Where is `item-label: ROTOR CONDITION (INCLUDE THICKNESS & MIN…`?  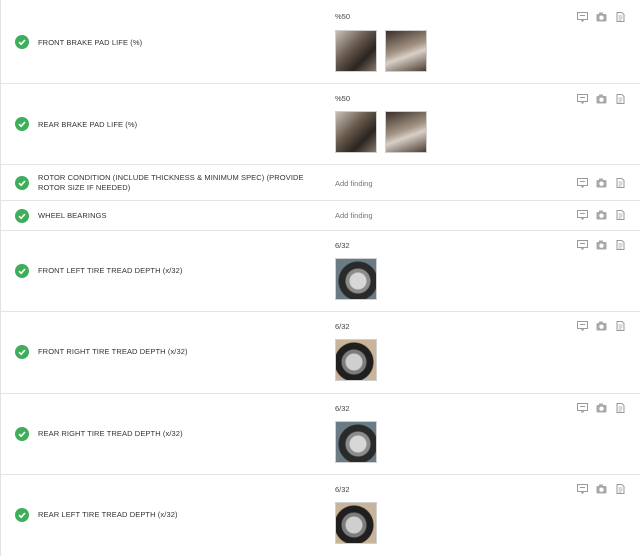 item-label: ROTOR CONDITION (INCLUDE THICKNESS & MIN… is located at coordinates (171, 182).